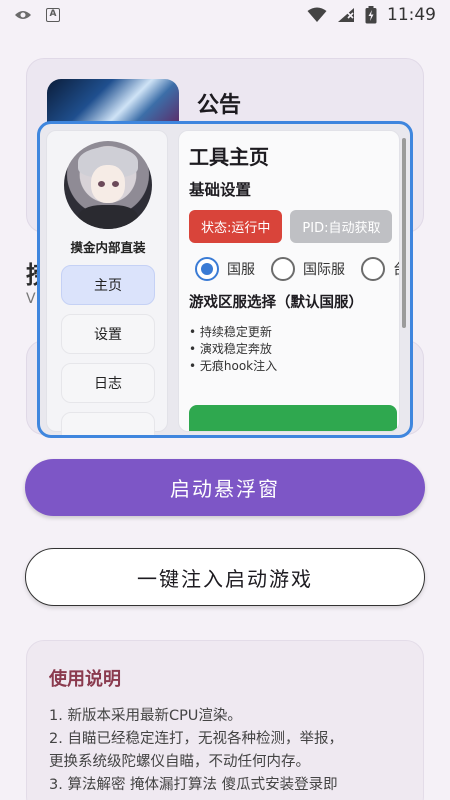 This screenshot has height=800, width=450. I want to click on feature-item: • 演戏稳定奔放, so click(230, 349).